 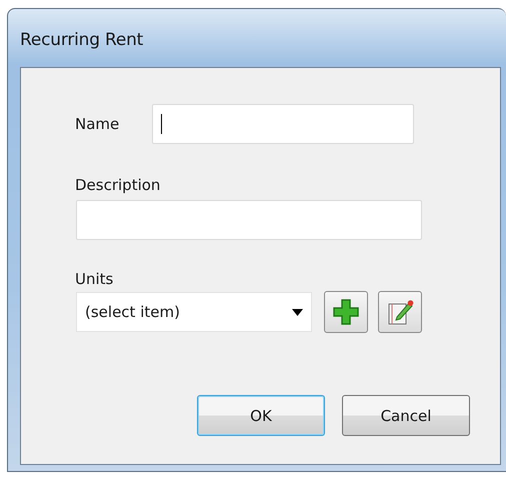 What do you see at coordinates (82, 40) in the screenshot?
I see `window-title: Recurring Rent` at bounding box center [82, 40].